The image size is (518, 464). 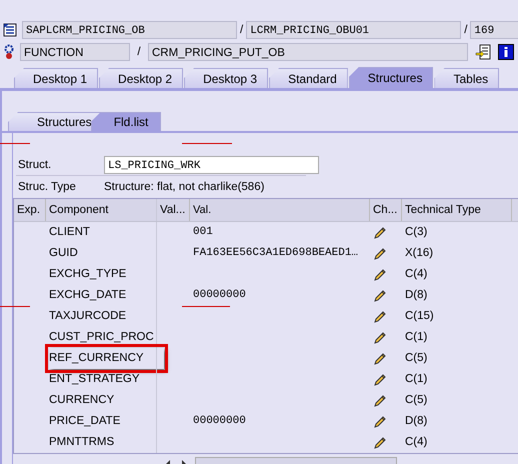 What do you see at coordinates (101, 210) in the screenshot?
I see `column-header: Component` at bounding box center [101, 210].